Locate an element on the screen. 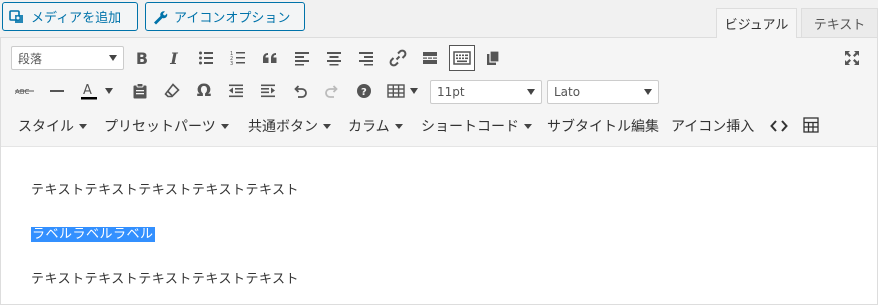 This screenshot has height=305, width=878. menu-column: カラム is located at coordinates (375, 126).